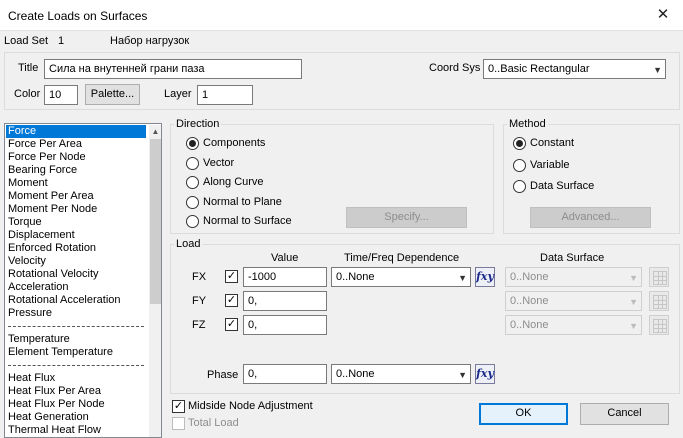 This screenshot has width=683, height=438. What do you see at coordinates (76, 430) in the screenshot?
I see `list-item: Thermal Heat Flow` at bounding box center [76, 430].